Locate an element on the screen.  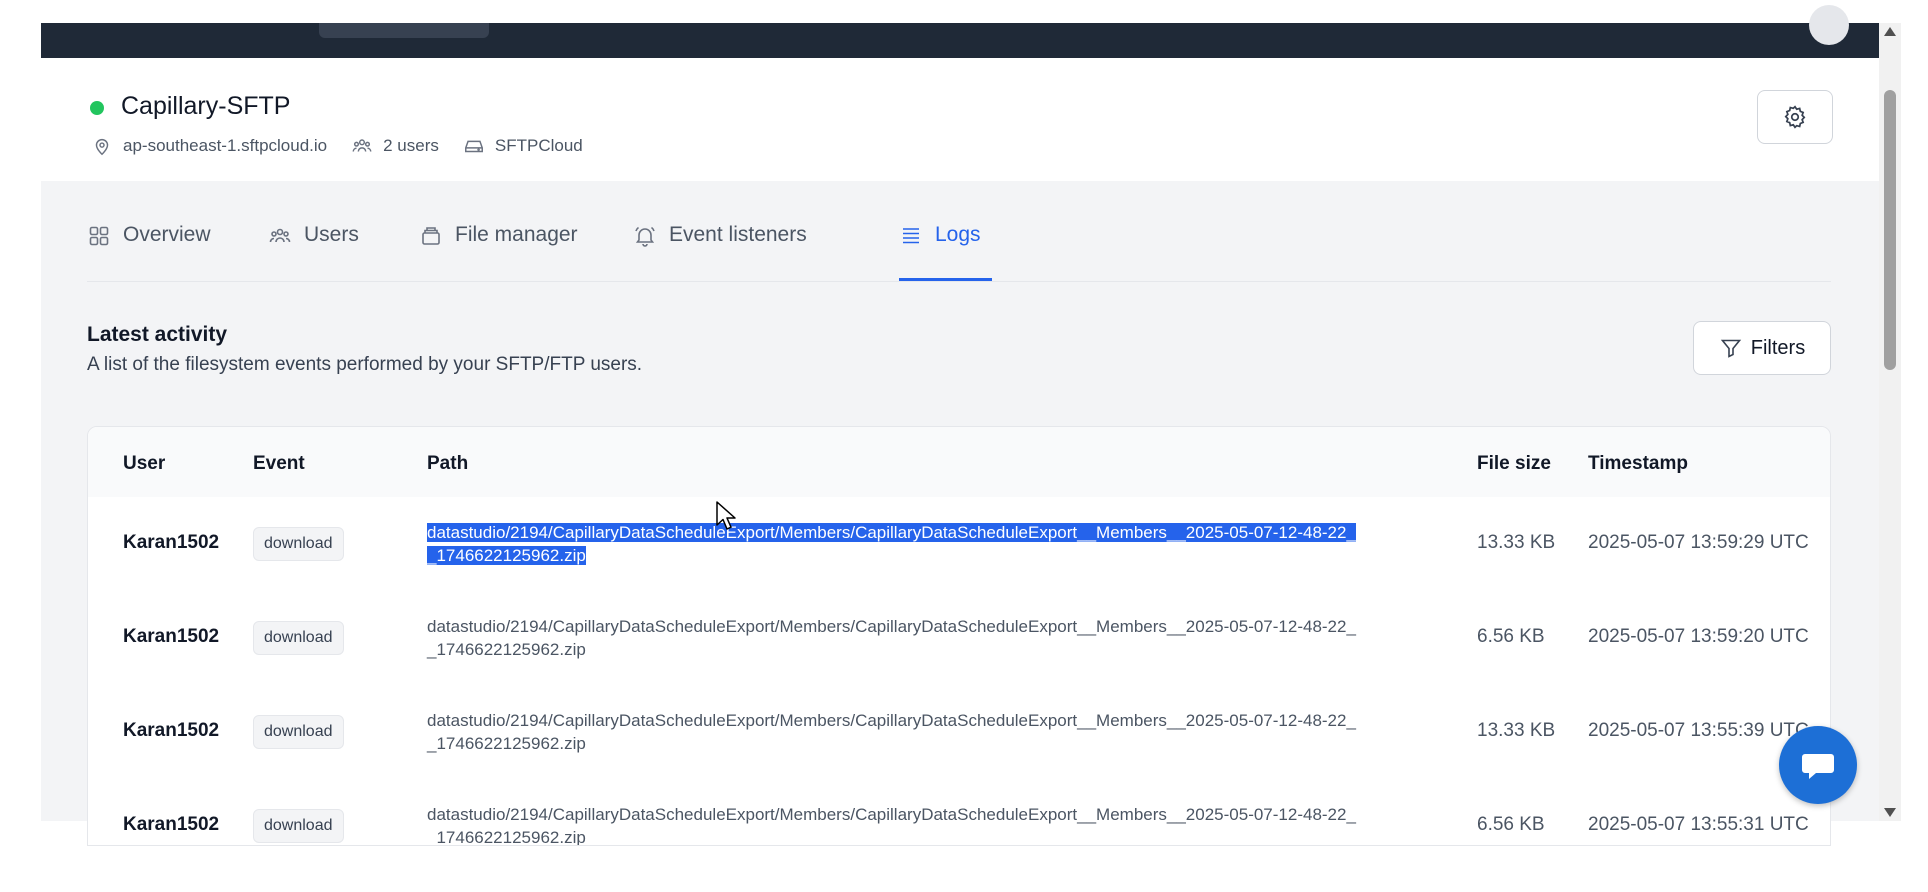
chat-bubble-icon is located at coordinates (1818, 766).